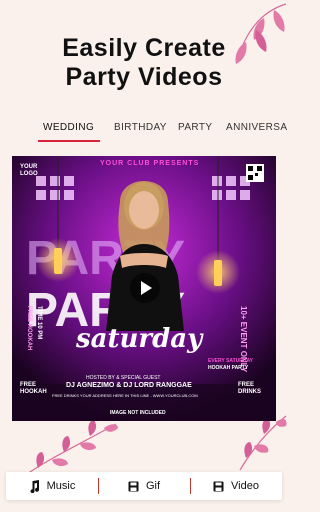 This screenshot has width=320, height=512. What do you see at coordinates (144, 48) in the screenshot?
I see `headline-line-1: Easily Create` at bounding box center [144, 48].